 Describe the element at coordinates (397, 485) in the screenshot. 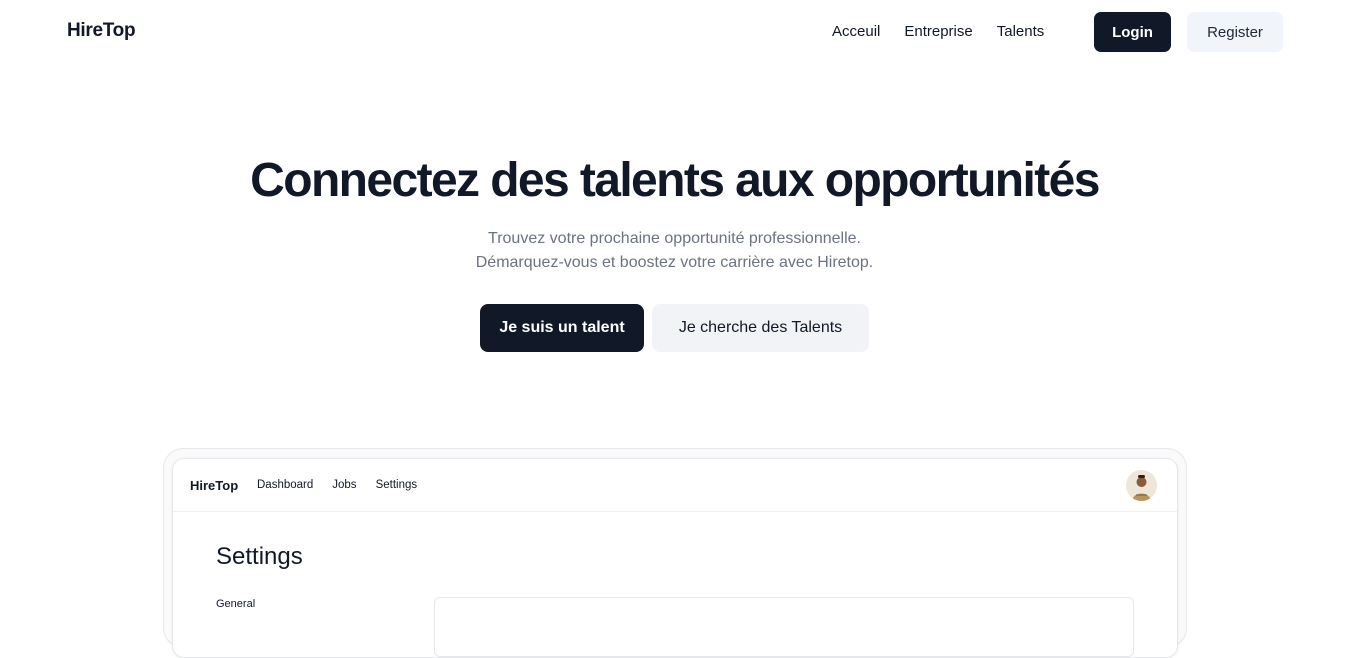

I see `preview-nav-settings: Settings` at that location.